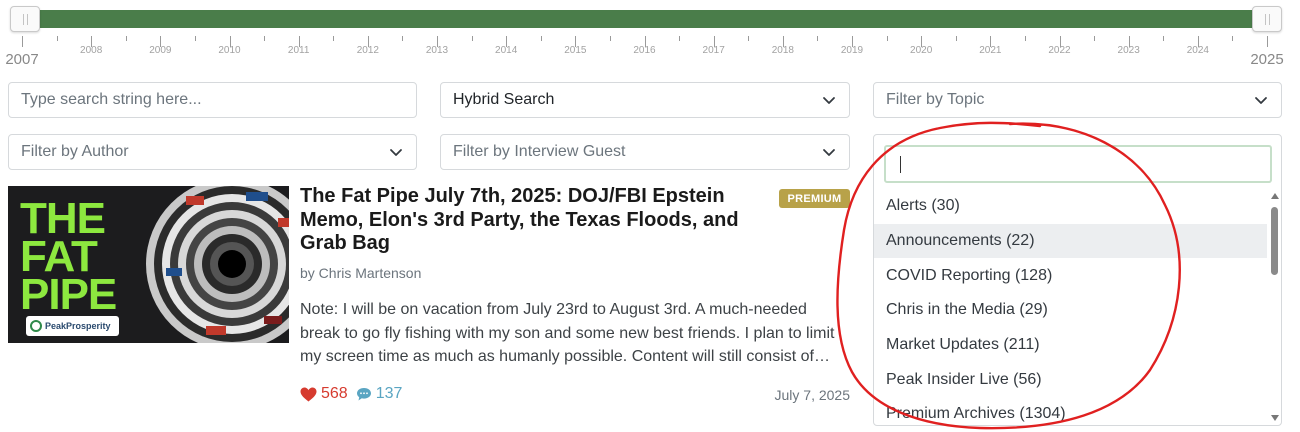  What do you see at coordinates (782, 50) in the screenshot?
I see `slider-year-label: 2018` at bounding box center [782, 50].